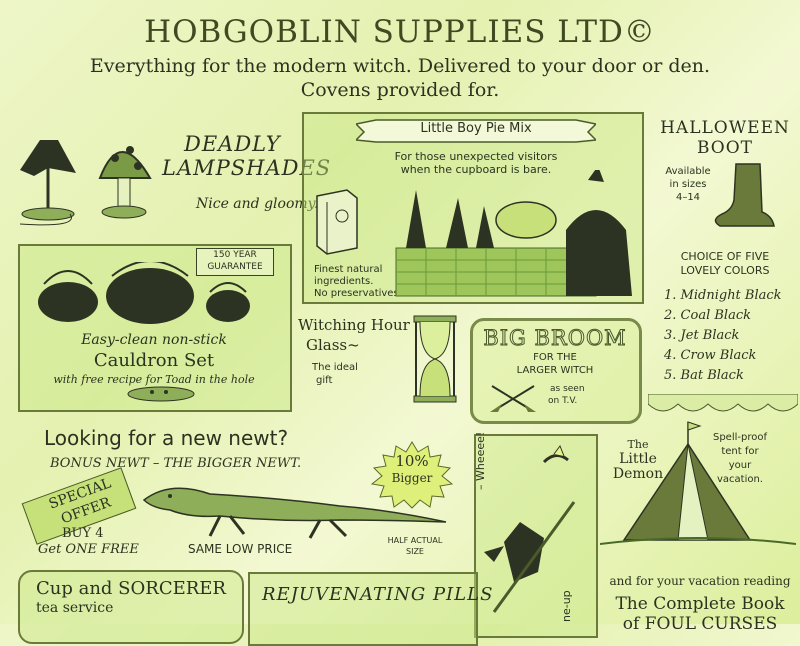 The image size is (800, 646). Describe the element at coordinates (337, 222) in the screenshot. I see `pie-box-icon` at that location.